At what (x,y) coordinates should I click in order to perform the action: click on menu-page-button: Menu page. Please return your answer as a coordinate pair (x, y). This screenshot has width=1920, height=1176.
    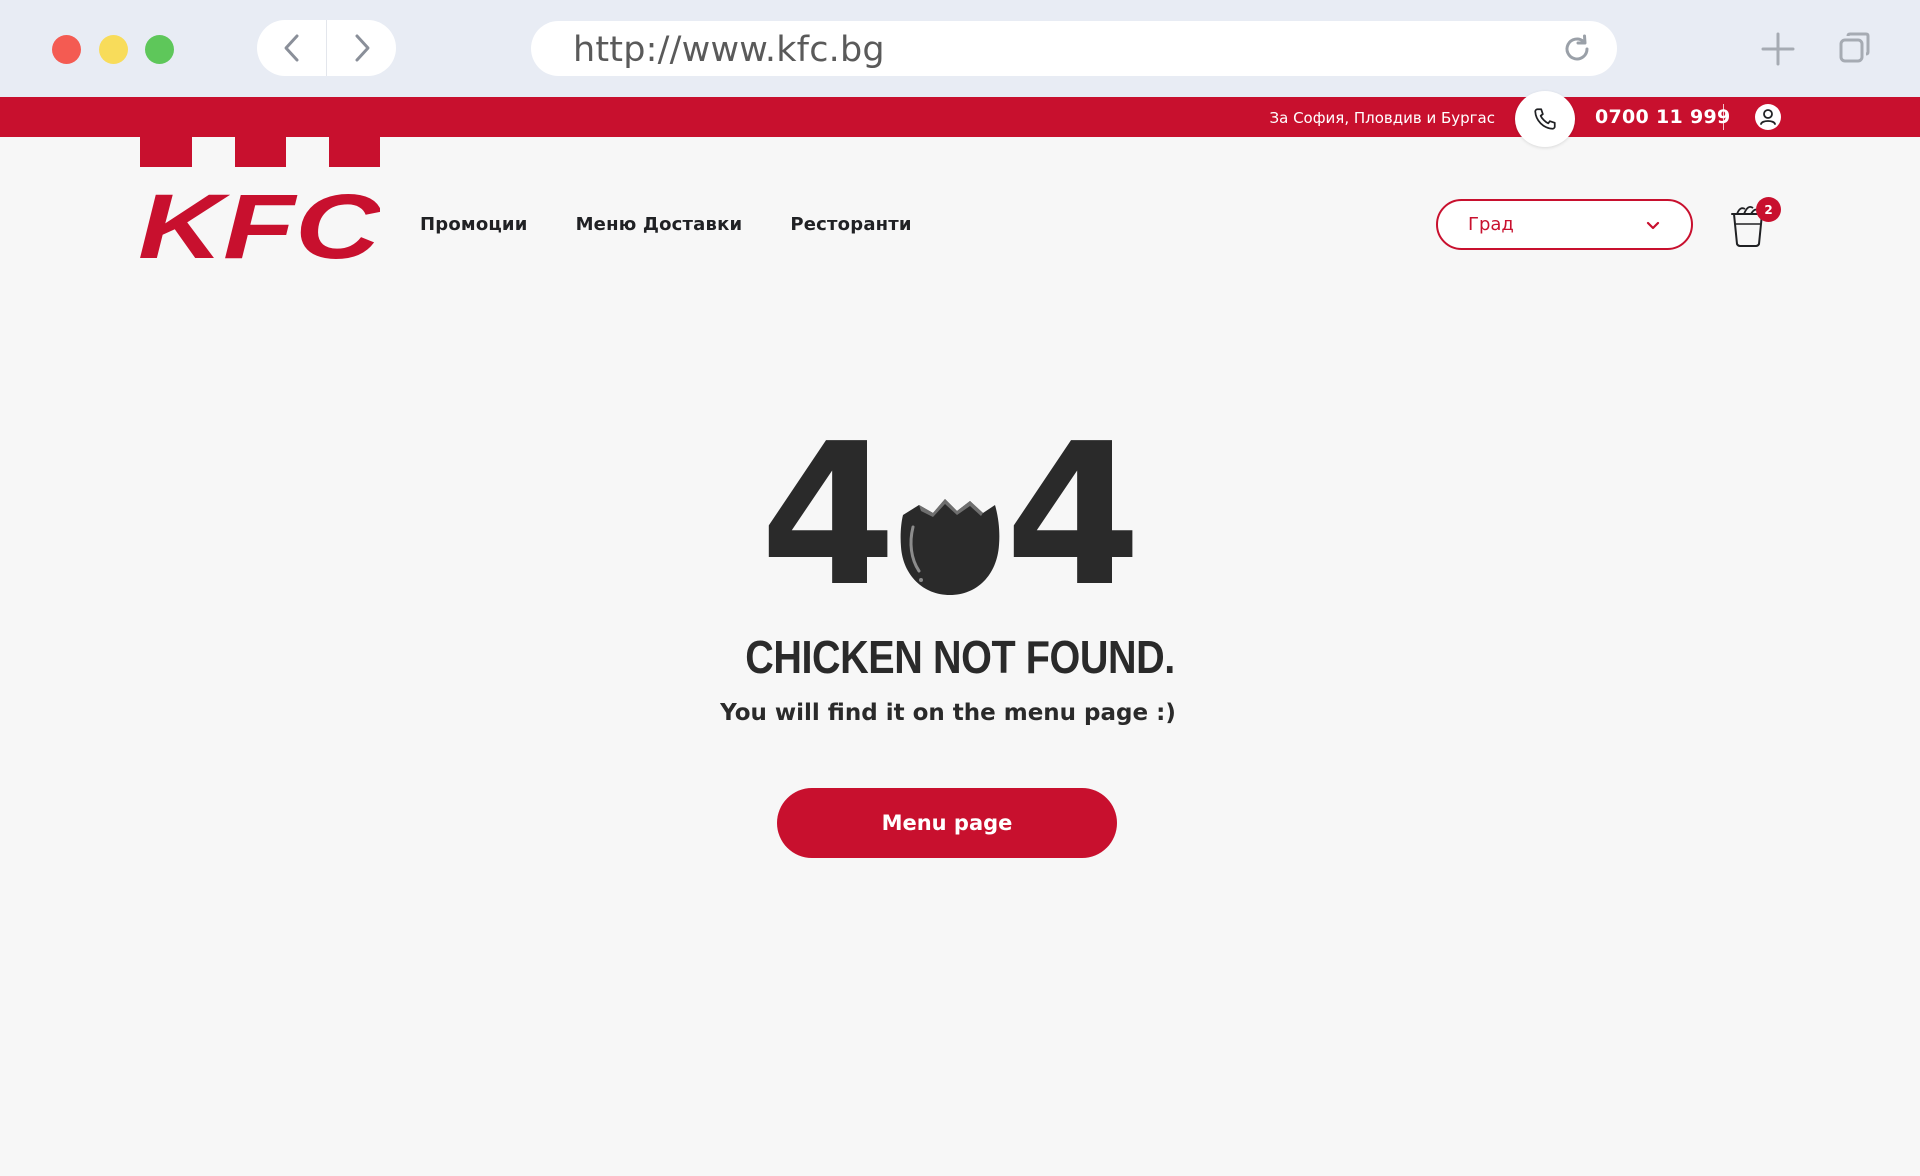
    Looking at the image, I should click on (947, 823).